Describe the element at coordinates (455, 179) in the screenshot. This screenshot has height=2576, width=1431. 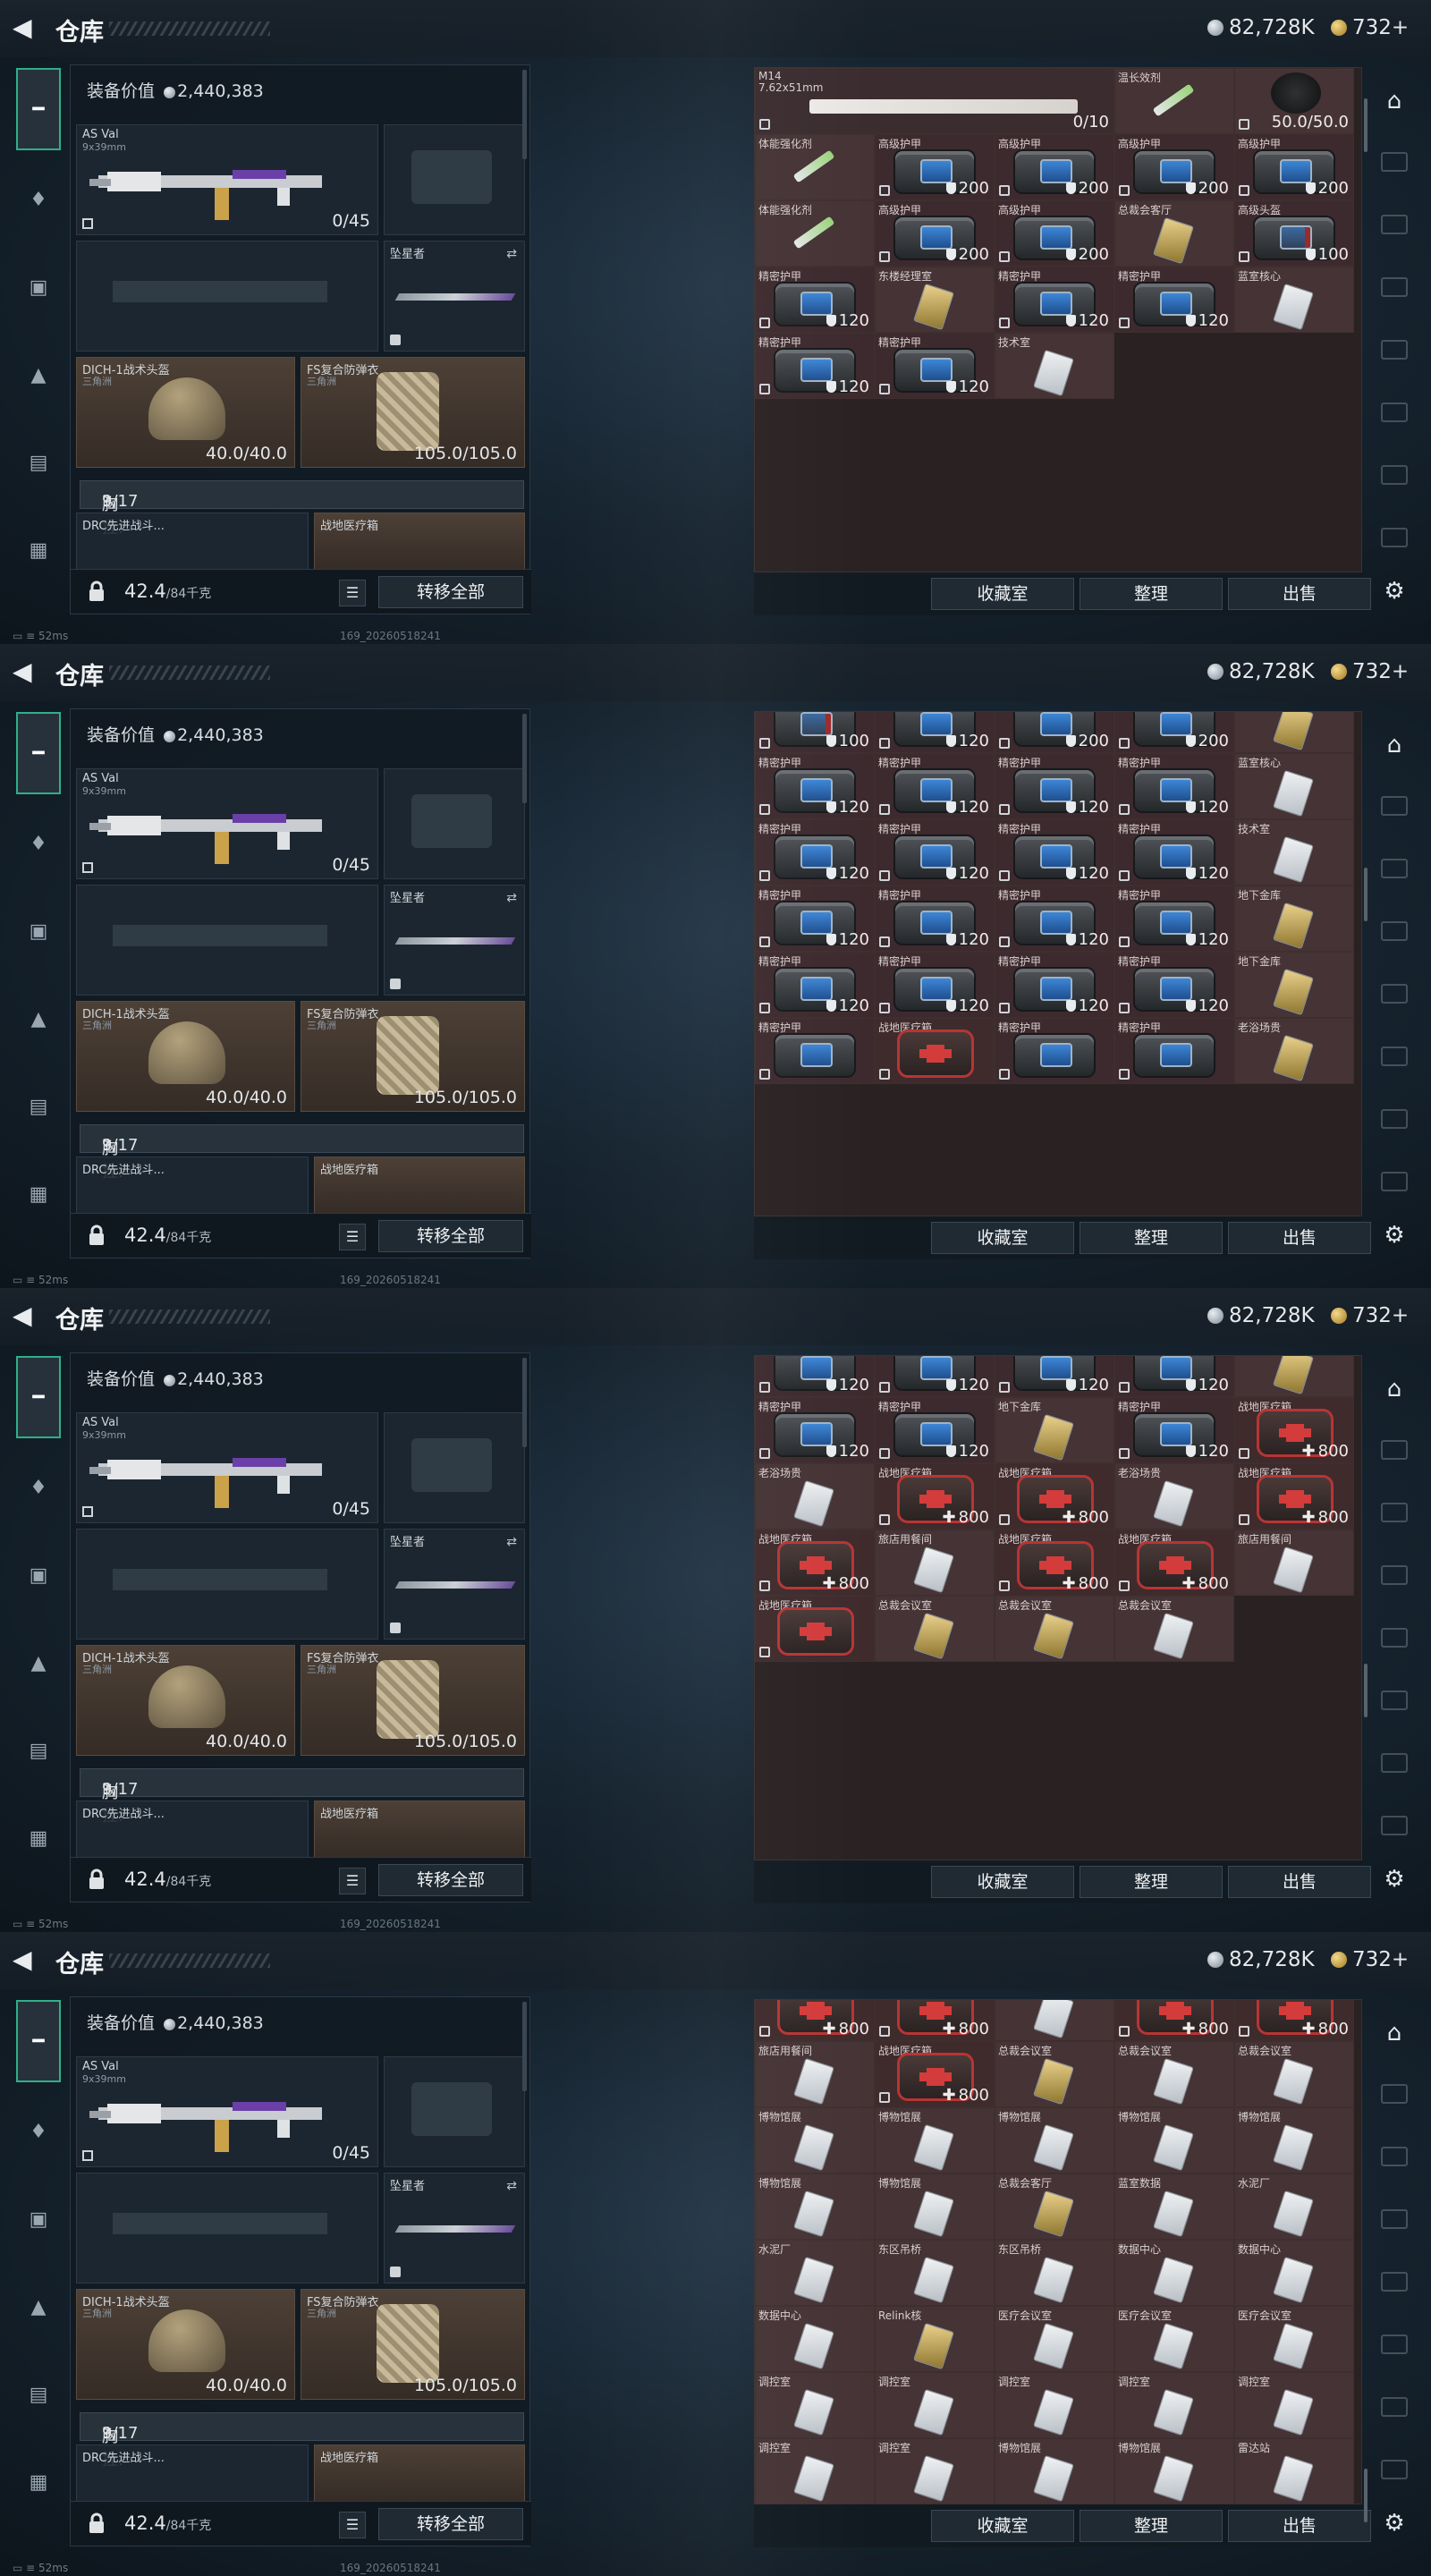
I see `secondary-weapon-slot` at that location.